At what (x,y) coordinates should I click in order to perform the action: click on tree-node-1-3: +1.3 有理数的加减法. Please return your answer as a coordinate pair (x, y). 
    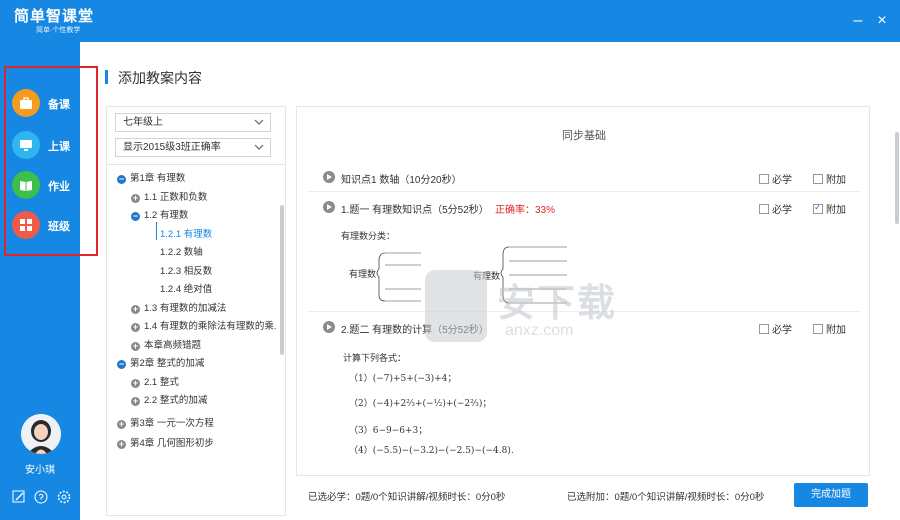
    Looking at the image, I should click on (178, 309).